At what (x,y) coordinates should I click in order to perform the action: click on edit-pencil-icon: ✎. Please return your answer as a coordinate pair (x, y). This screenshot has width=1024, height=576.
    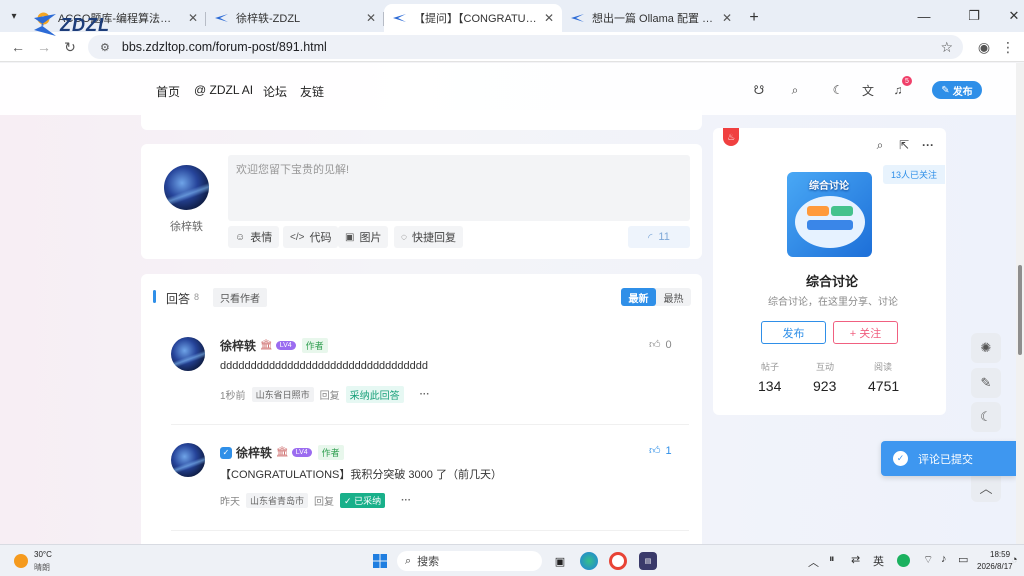
    Looking at the image, I should click on (986, 383).